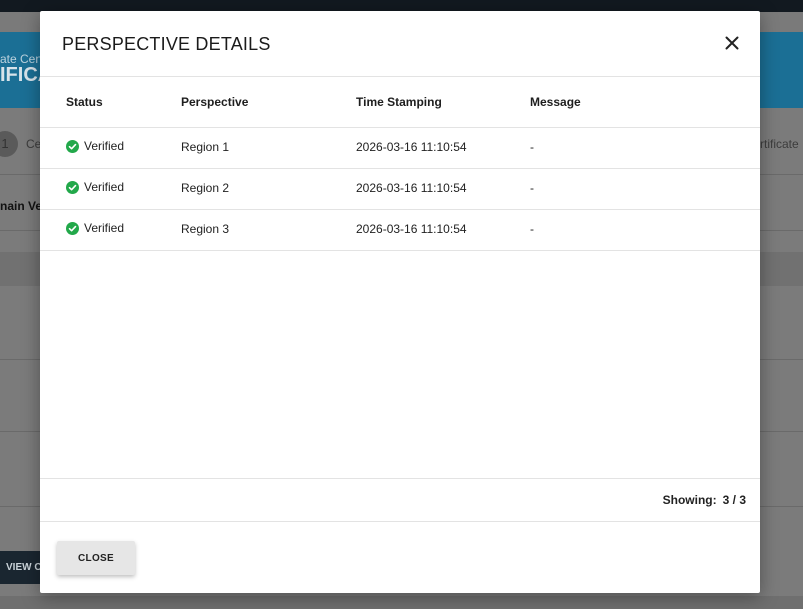 The image size is (803, 609). What do you see at coordinates (689, 500) in the screenshot?
I see `showing-label: Showing:` at bounding box center [689, 500].